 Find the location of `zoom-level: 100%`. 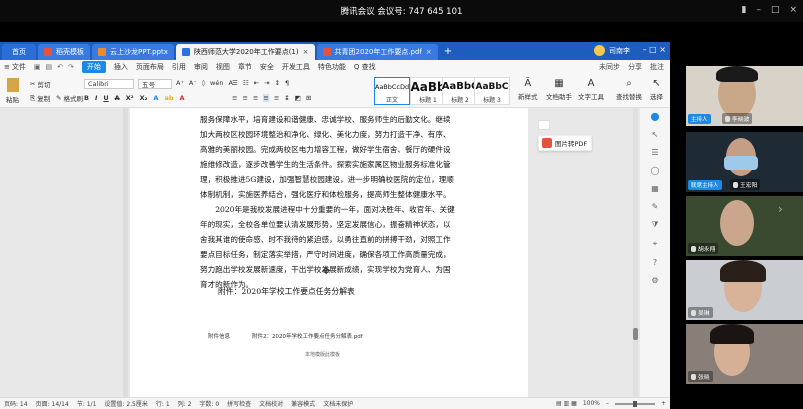

zoom-level: 100% is located at coordinates (591, 403).